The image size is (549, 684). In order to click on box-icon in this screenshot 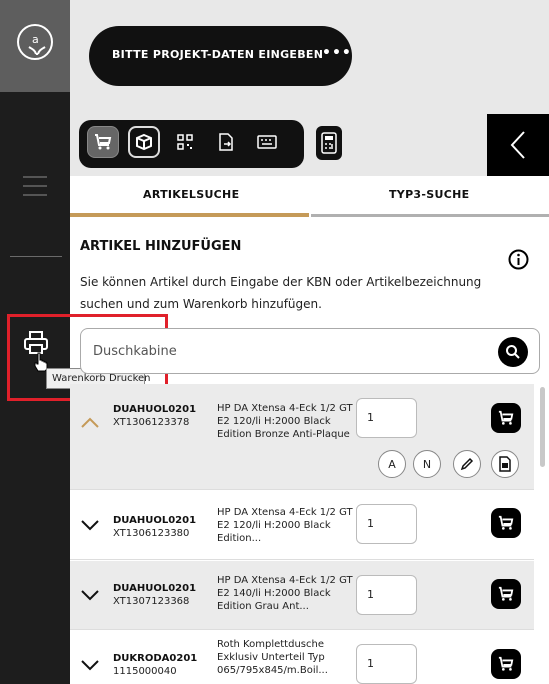, I will do `click(144, 142)`.